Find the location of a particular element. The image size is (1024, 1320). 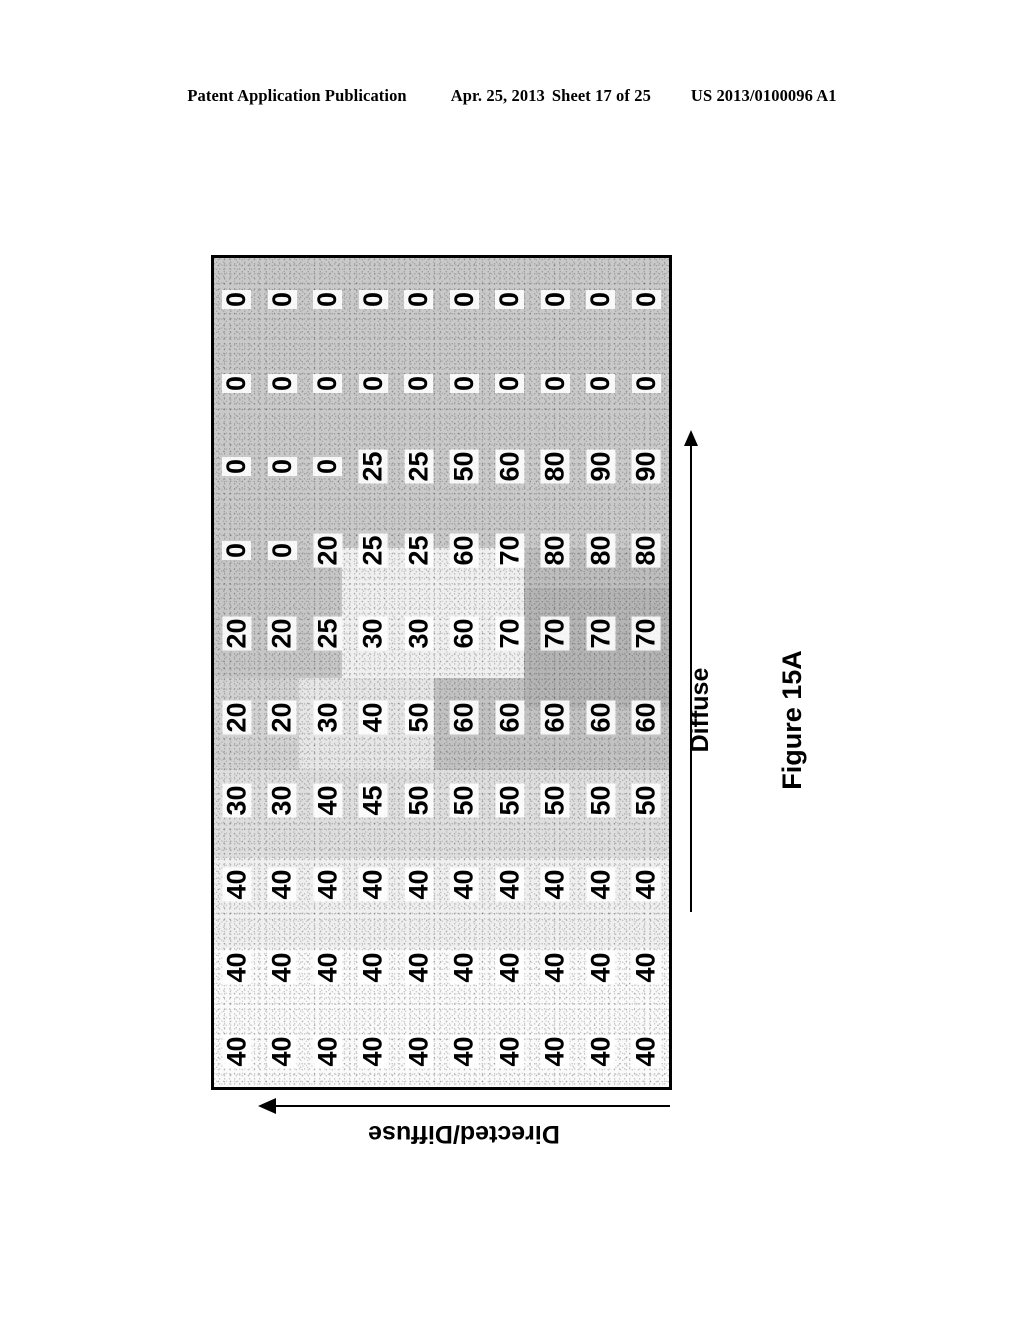

grid-band: 20 20 25 30 30 60 70 70 70 70 is located at coordinates (441, 634).